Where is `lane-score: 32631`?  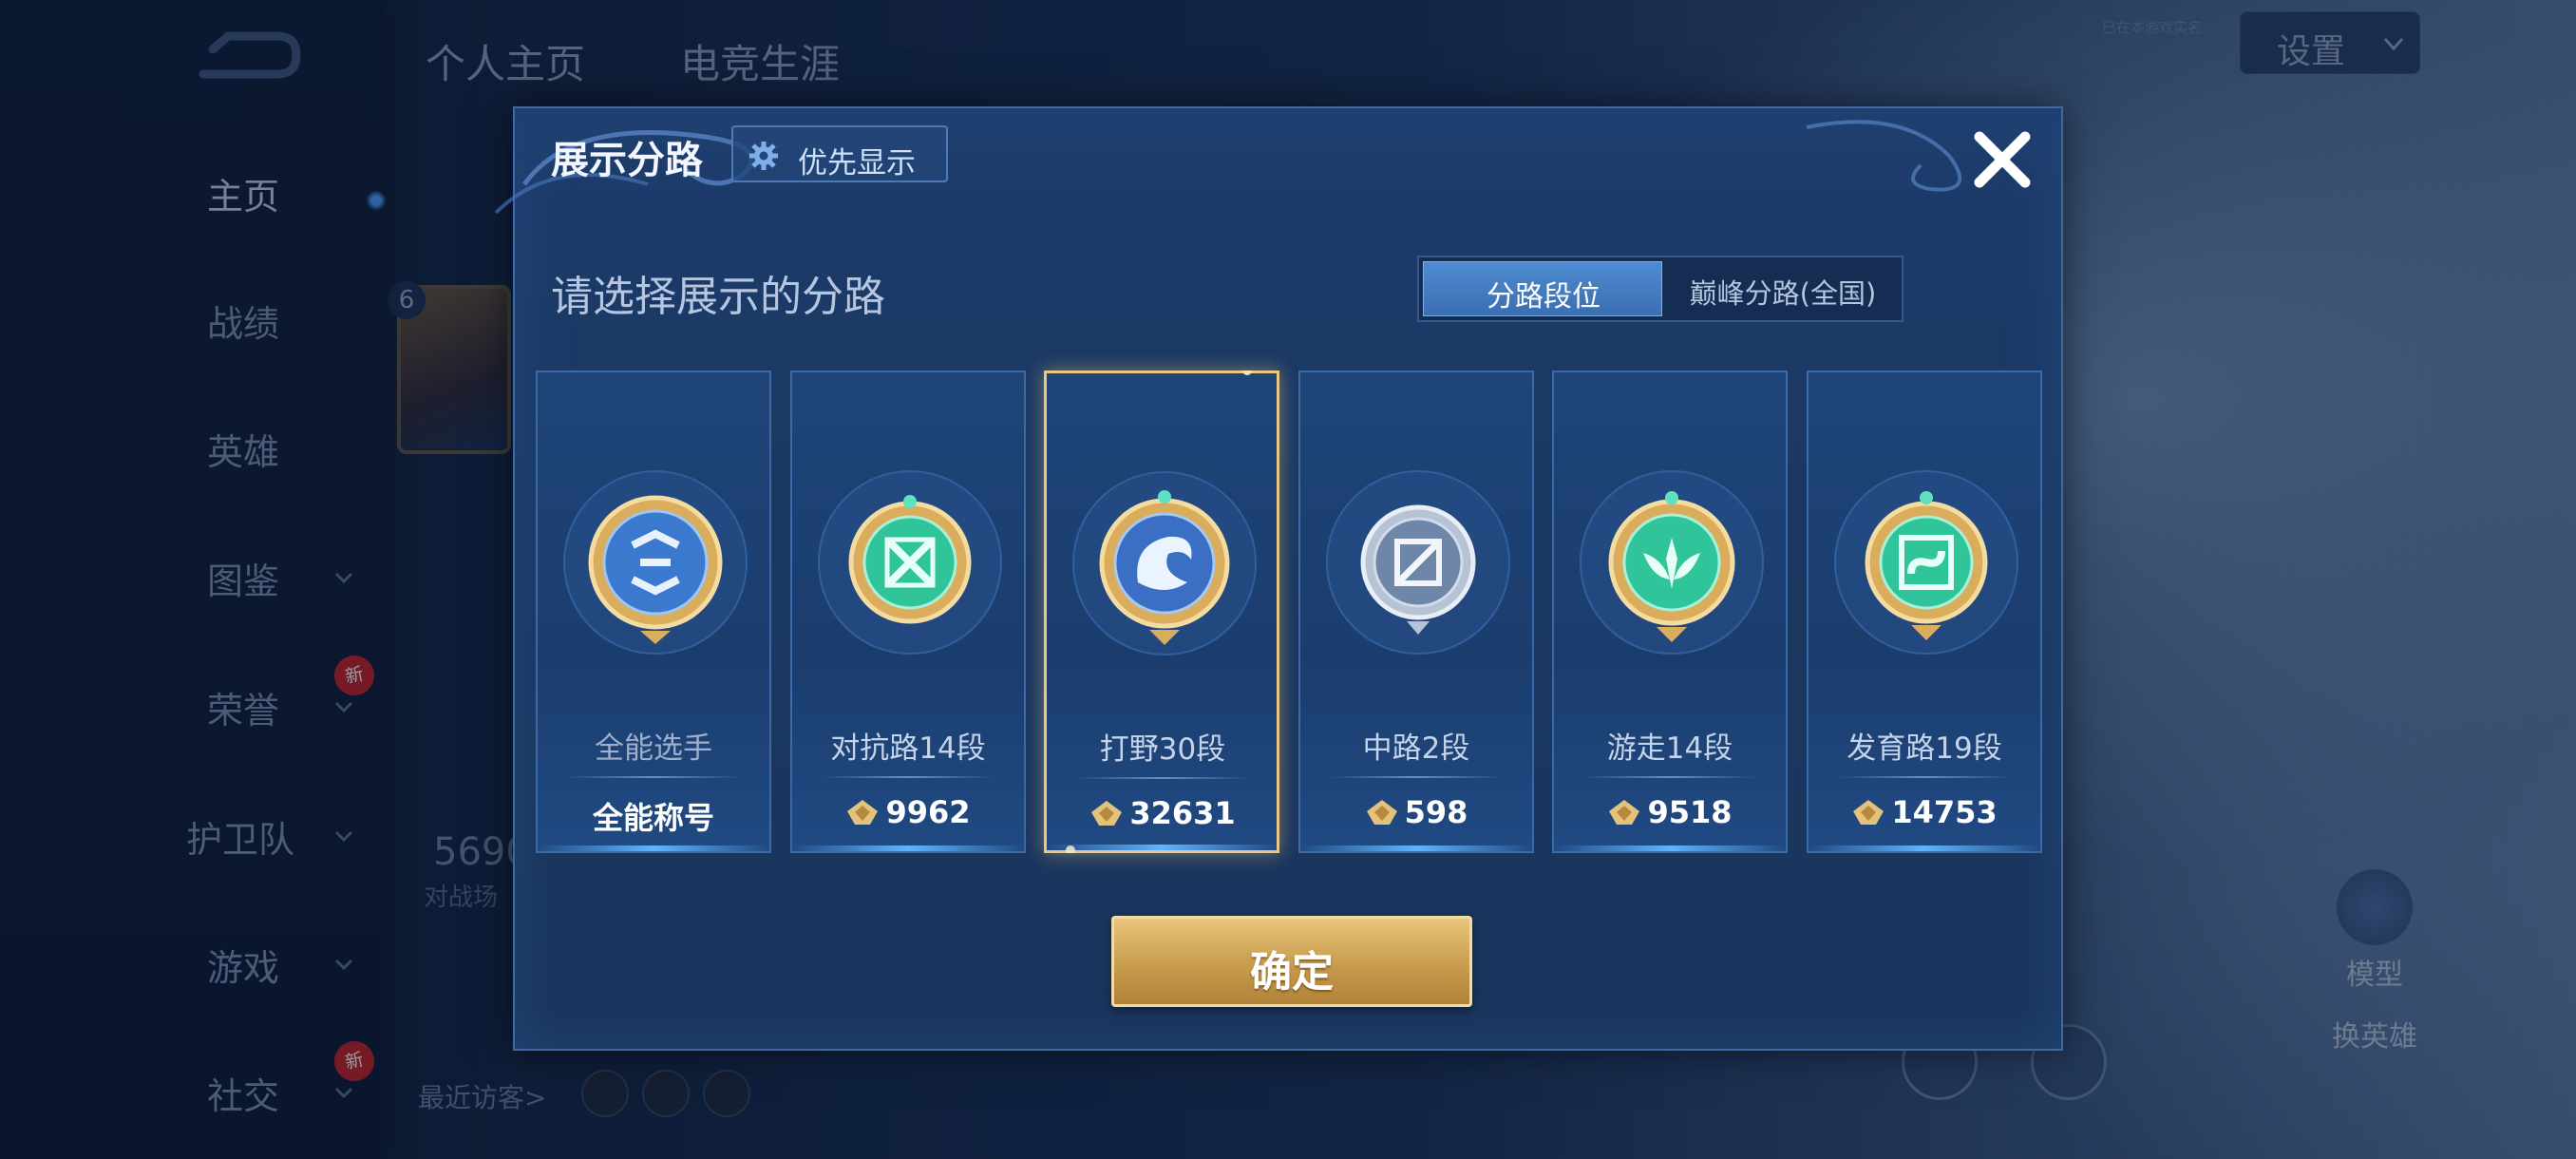
lane-score: 32631 is located at coordinates (1163, 813).